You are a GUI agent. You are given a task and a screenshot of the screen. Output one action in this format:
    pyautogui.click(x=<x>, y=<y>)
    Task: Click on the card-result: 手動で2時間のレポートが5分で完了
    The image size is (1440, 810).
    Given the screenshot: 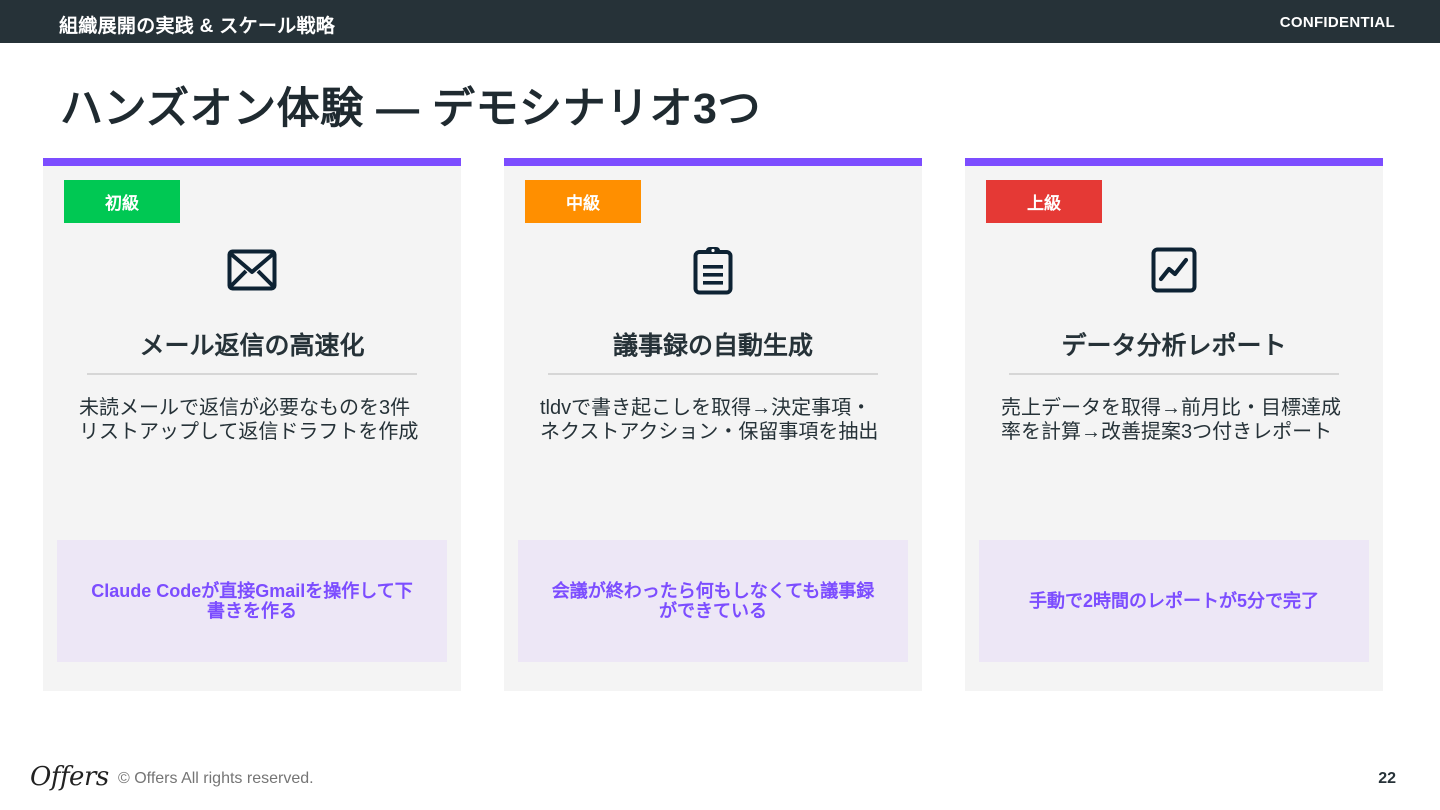 What is the action you would take?
    pyautogui.click(x=1174, y=601)
    